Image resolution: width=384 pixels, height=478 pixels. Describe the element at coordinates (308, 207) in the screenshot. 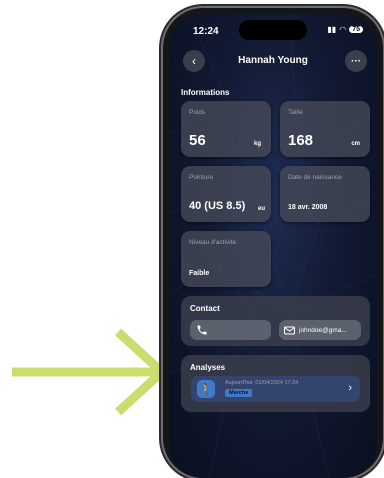

I see `birthdate-value: 18 avr. 2008` at that location.